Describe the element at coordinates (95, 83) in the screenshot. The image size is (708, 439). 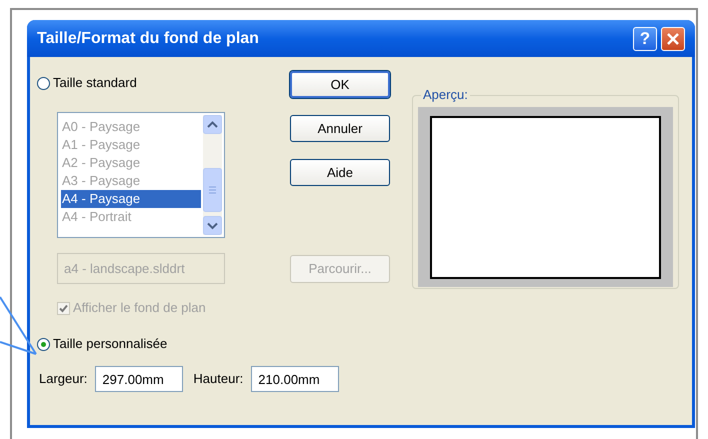
I see `radio-label: Taille standard` at that location.